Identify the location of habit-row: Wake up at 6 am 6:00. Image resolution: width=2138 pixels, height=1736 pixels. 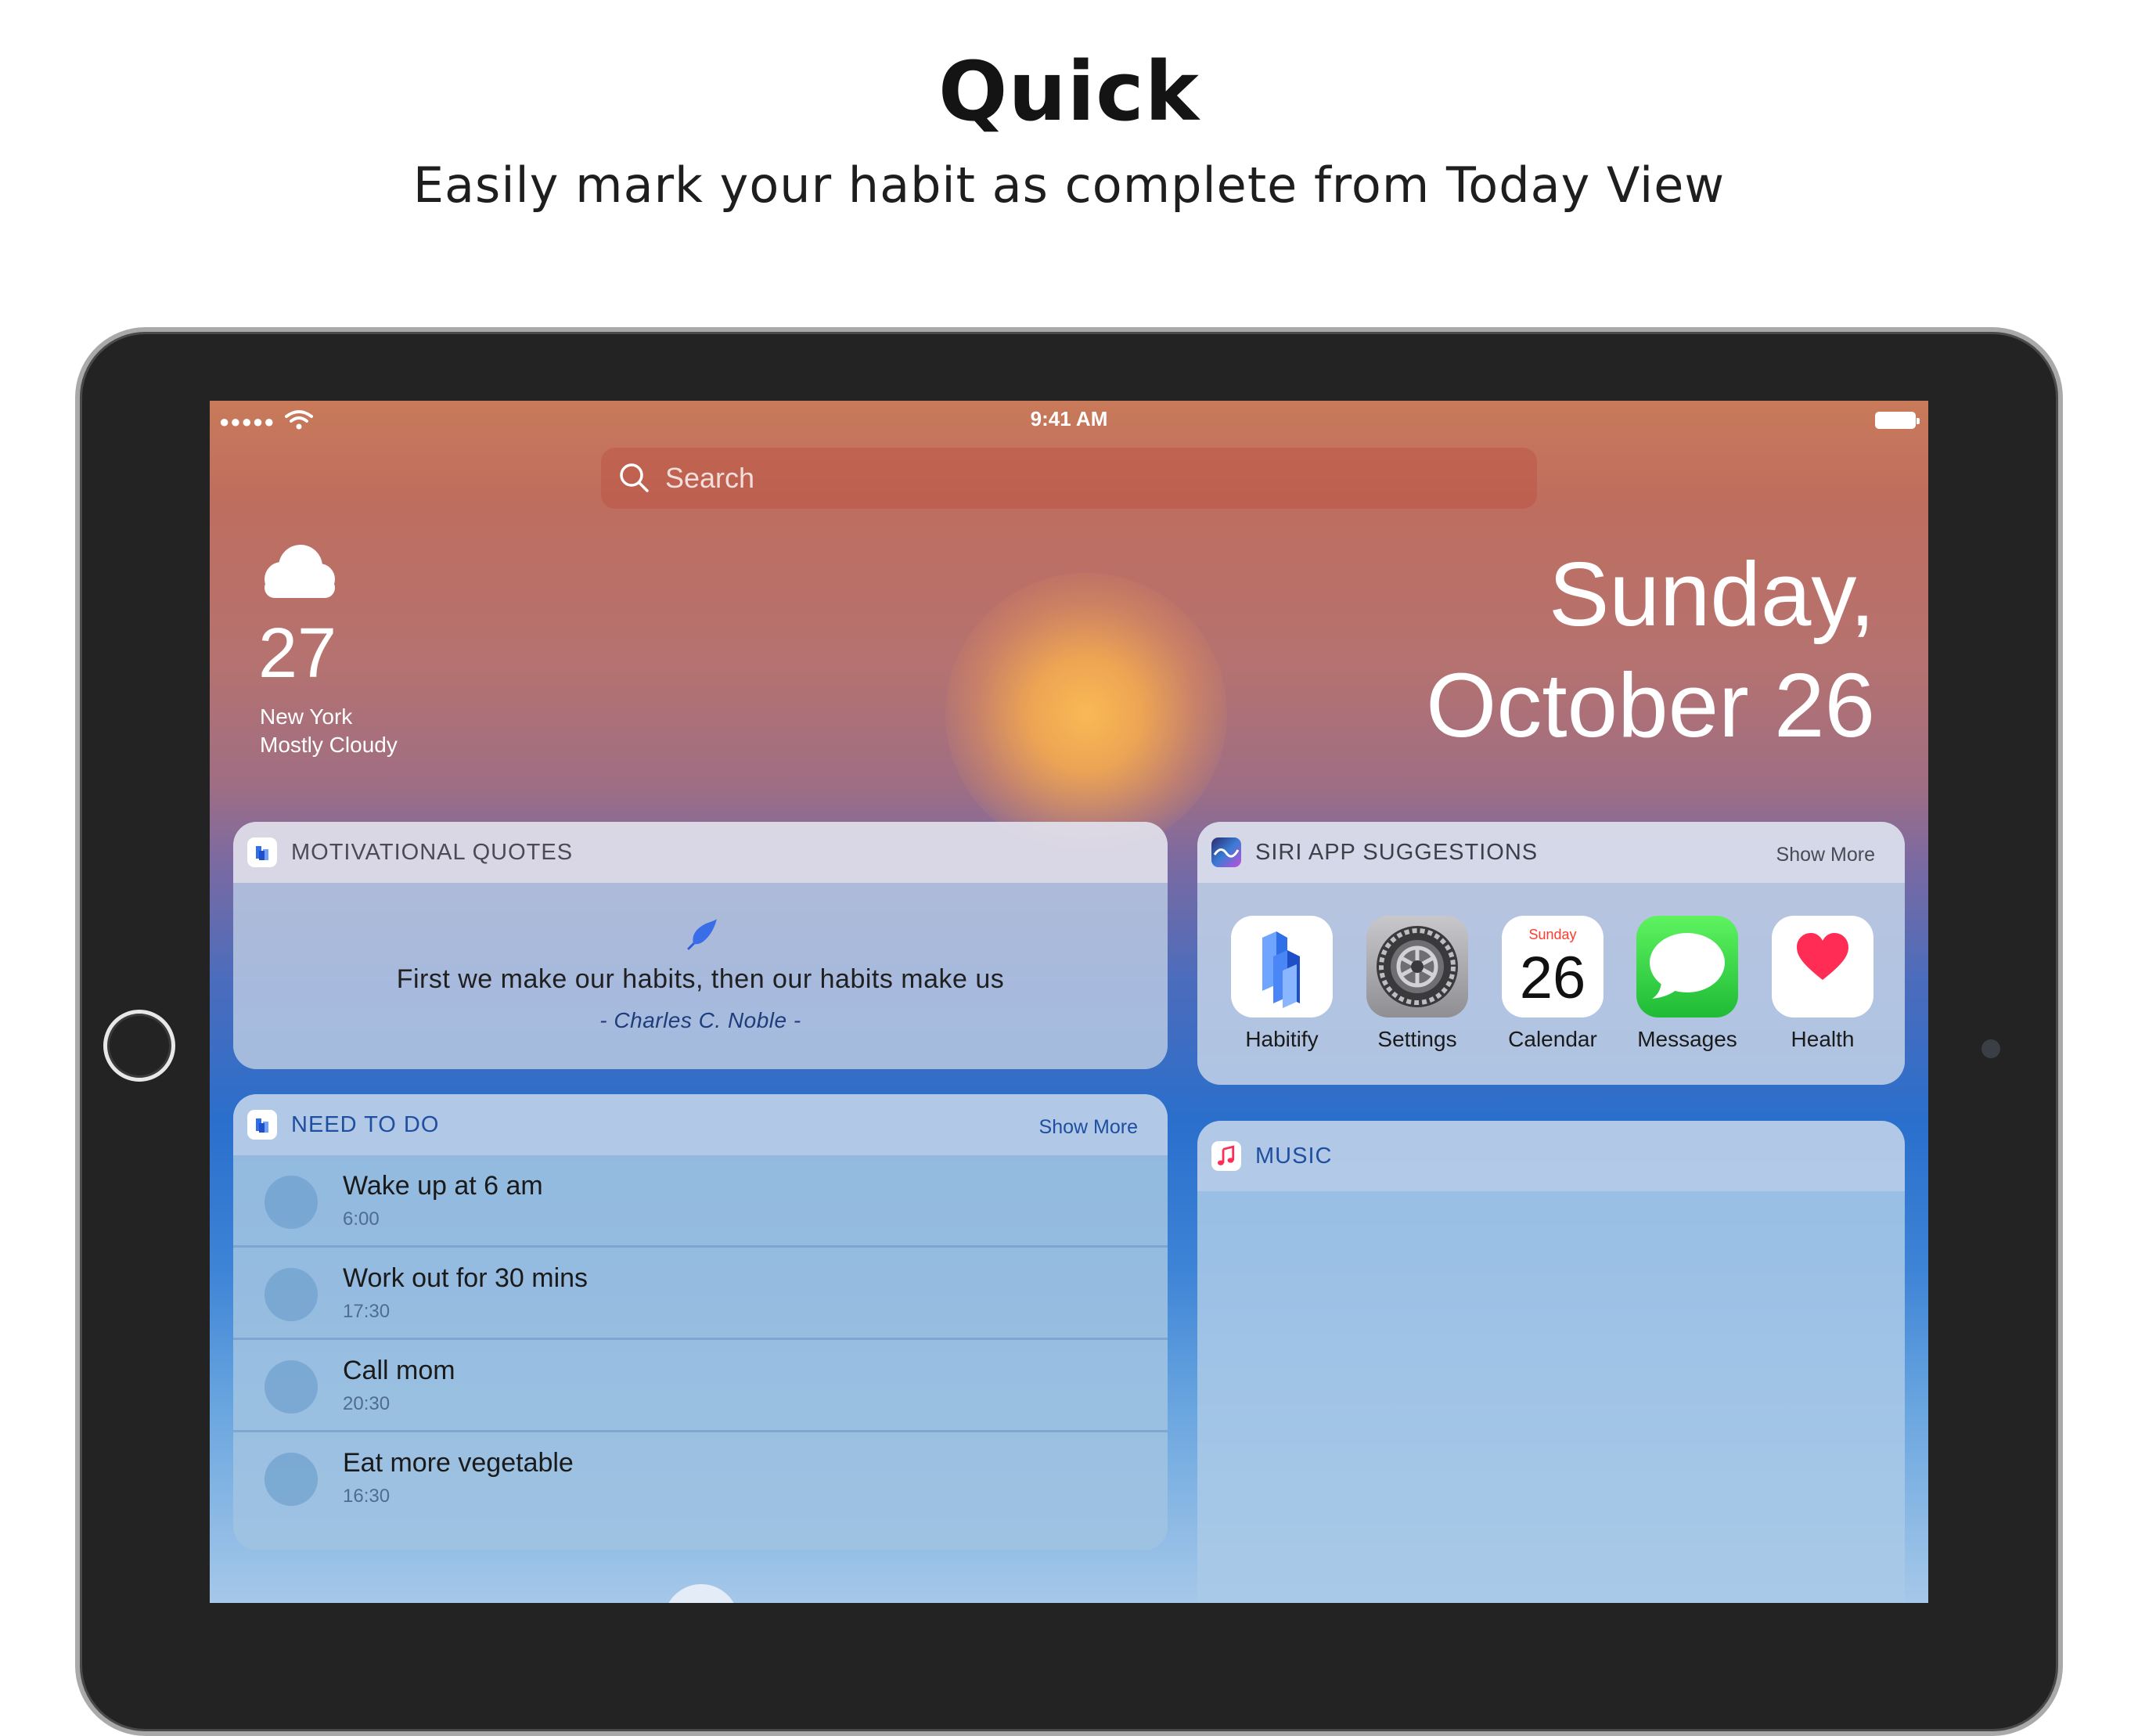
(701, 1202).